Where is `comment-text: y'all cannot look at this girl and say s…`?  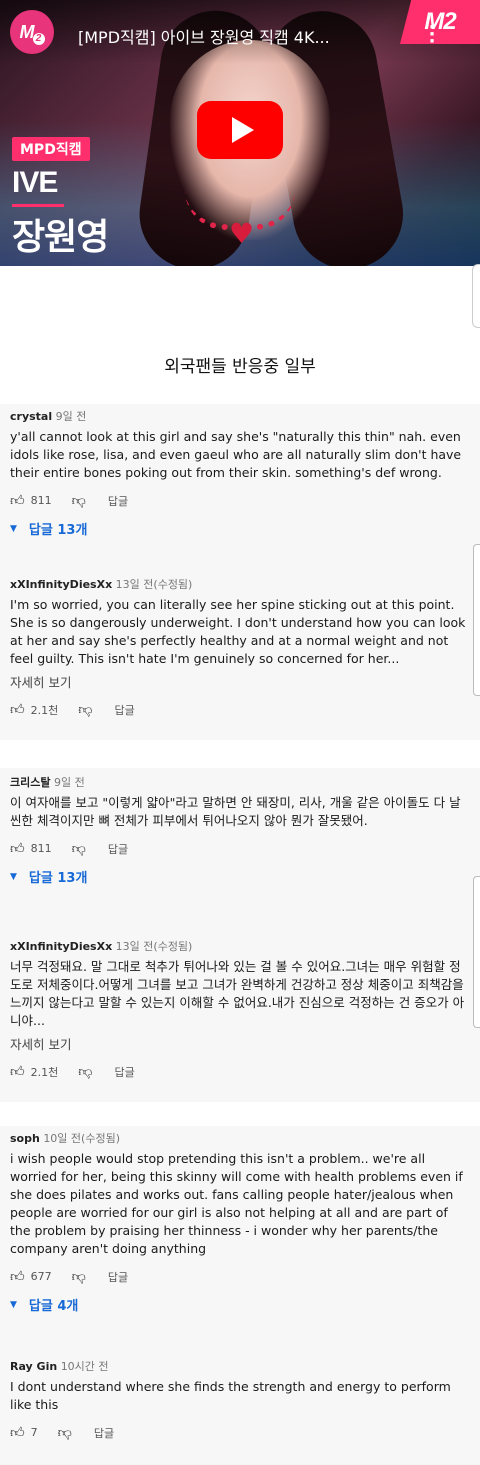 comment-text: y'all cannot look at this girl and say s… is located at coordinates (236, 454).